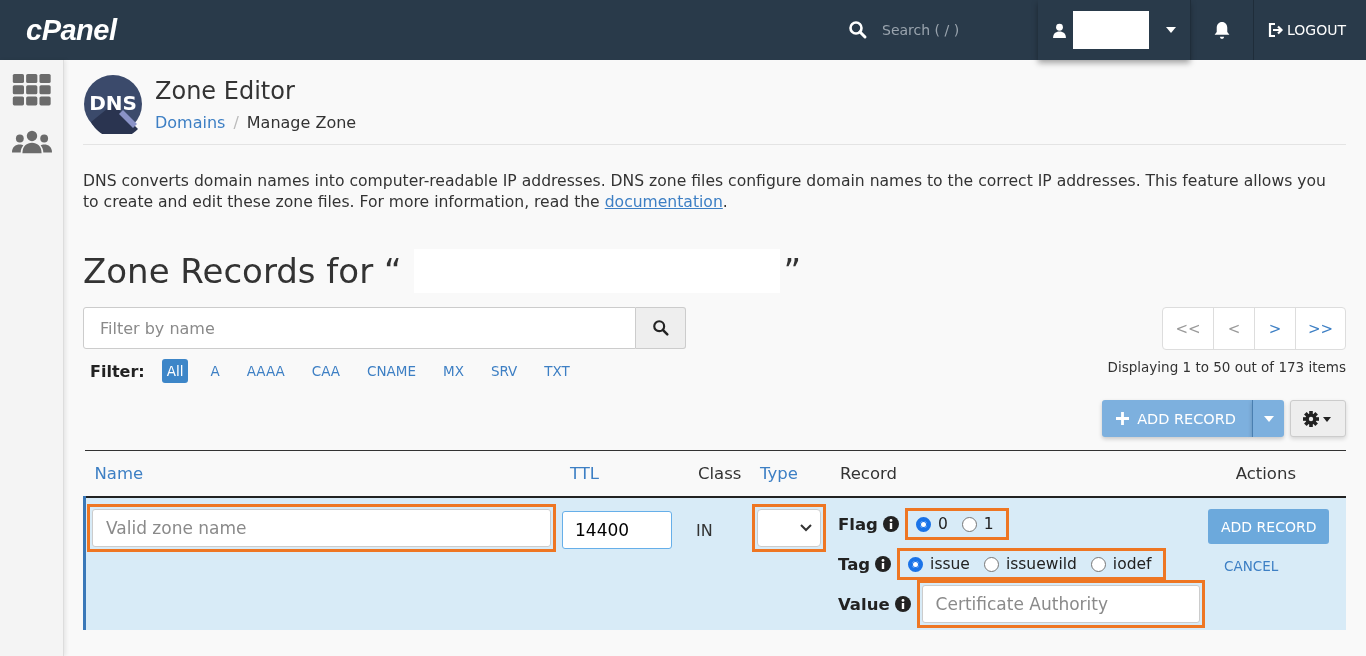  What do you see at coordinates (453, 371) in the screenshot?
I see `filter-option: MX` at bounding box center [453, 371].